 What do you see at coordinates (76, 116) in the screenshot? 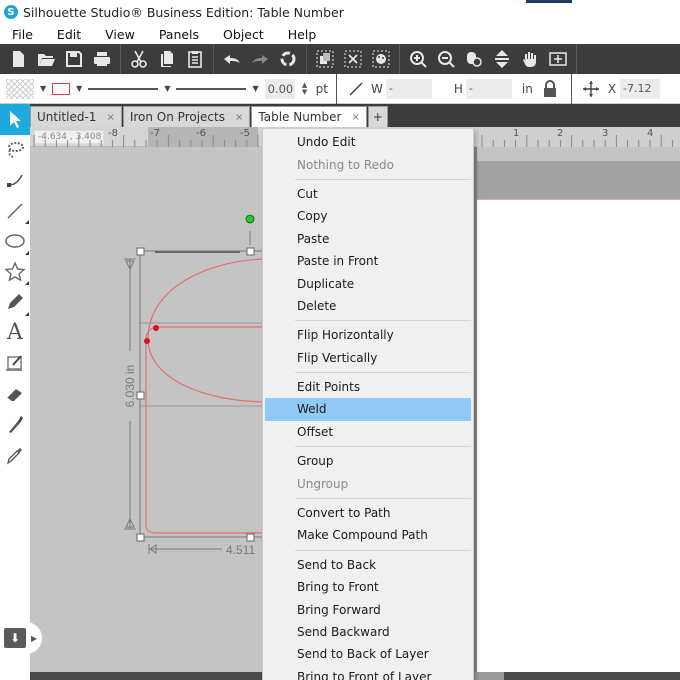
I see `tab-untitled-1: Untitled-1 ×` at bounding box center [76, 116].